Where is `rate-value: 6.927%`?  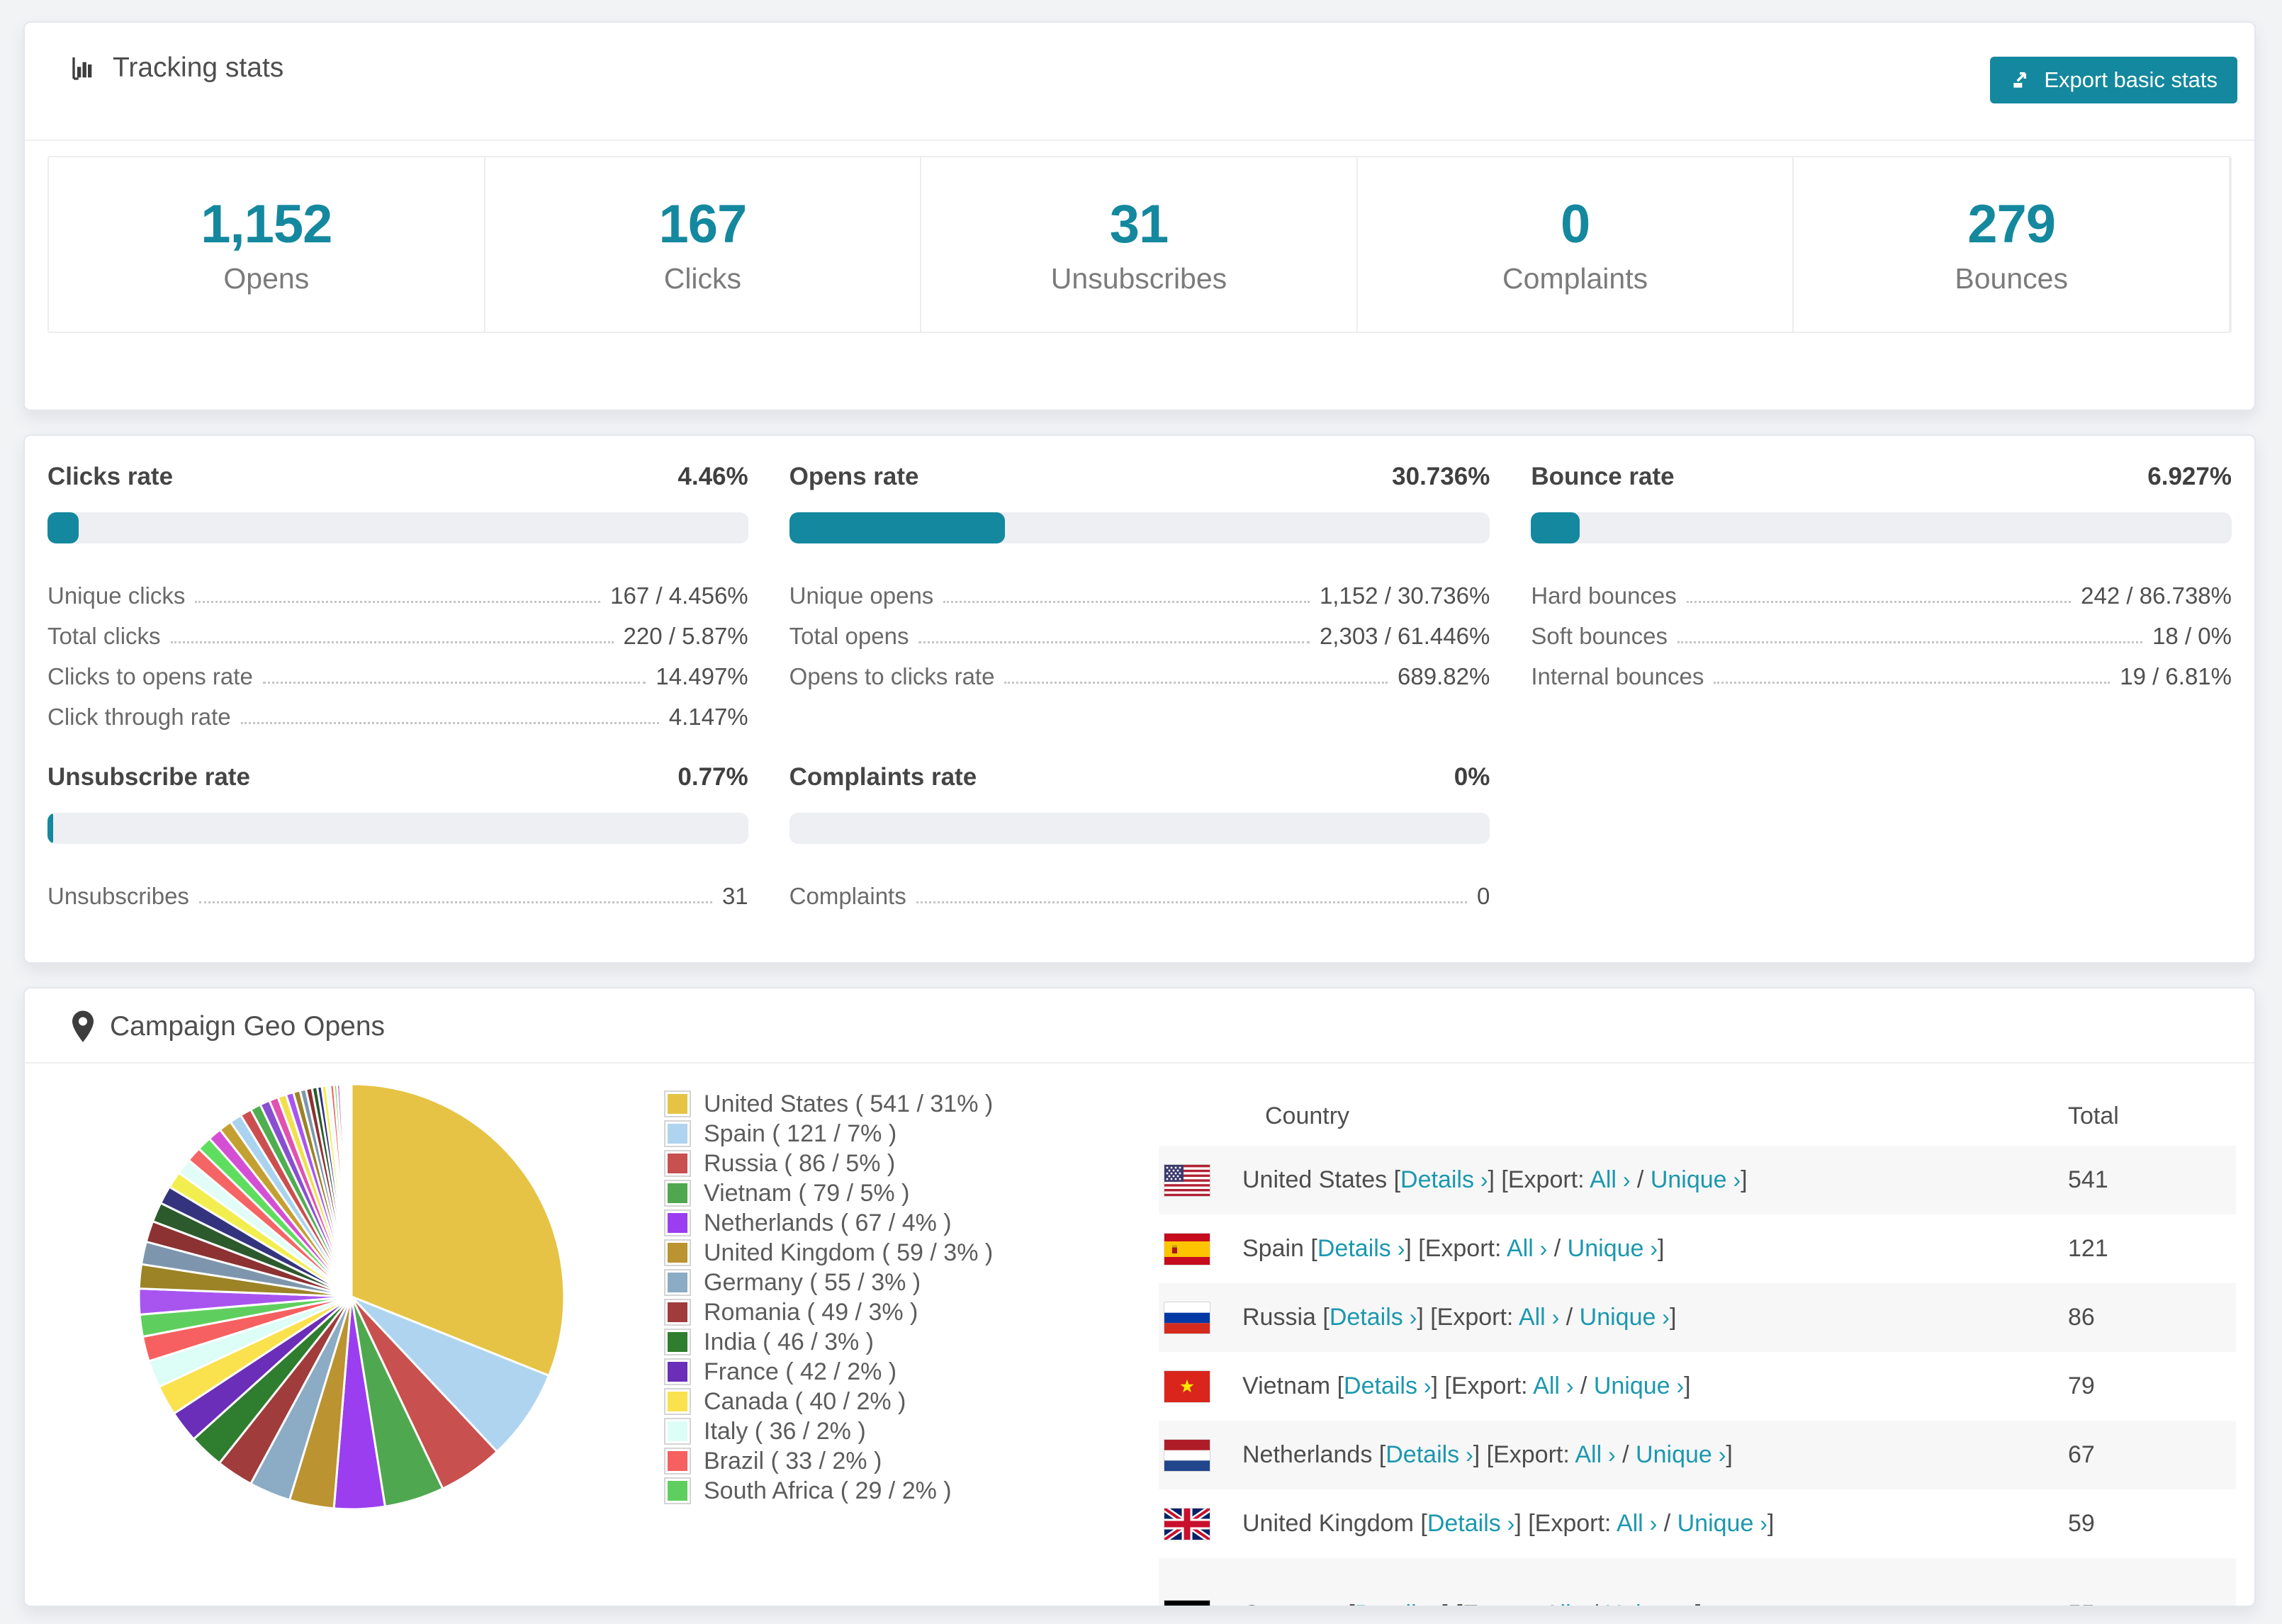
rate-value: 6.927% is located at coordinates (2189, 477).